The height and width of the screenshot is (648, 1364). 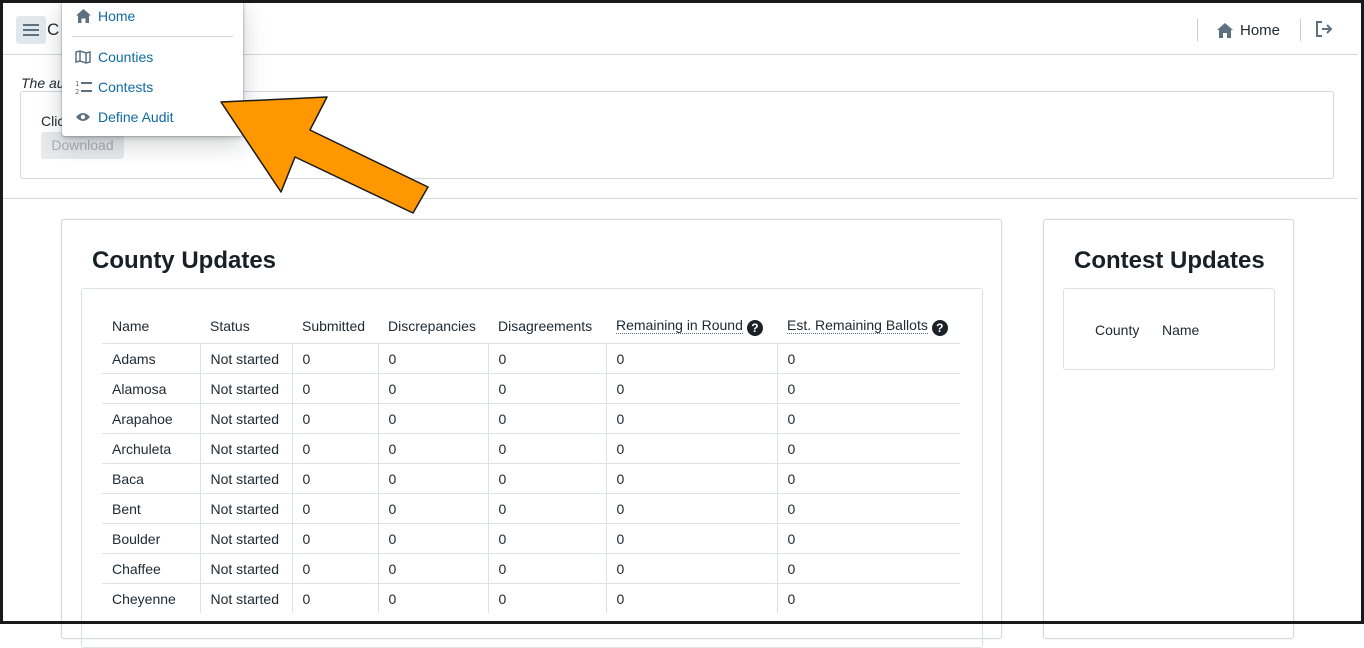 I want to click on download-button: Download, so click(x=82, y=145).